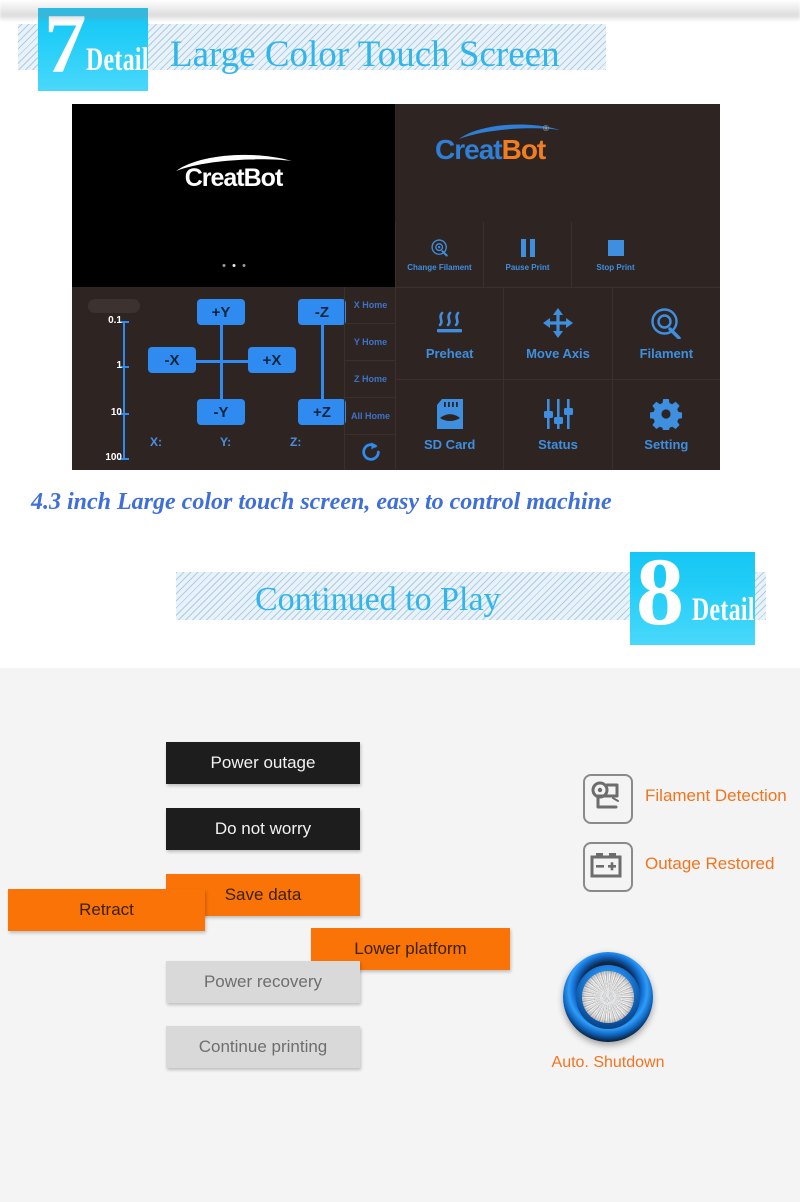 This screenshot has width=800, height=1202. Describe the element at coordinates (124, 390) in the screenshot. I see `step-scale-line` at that location.